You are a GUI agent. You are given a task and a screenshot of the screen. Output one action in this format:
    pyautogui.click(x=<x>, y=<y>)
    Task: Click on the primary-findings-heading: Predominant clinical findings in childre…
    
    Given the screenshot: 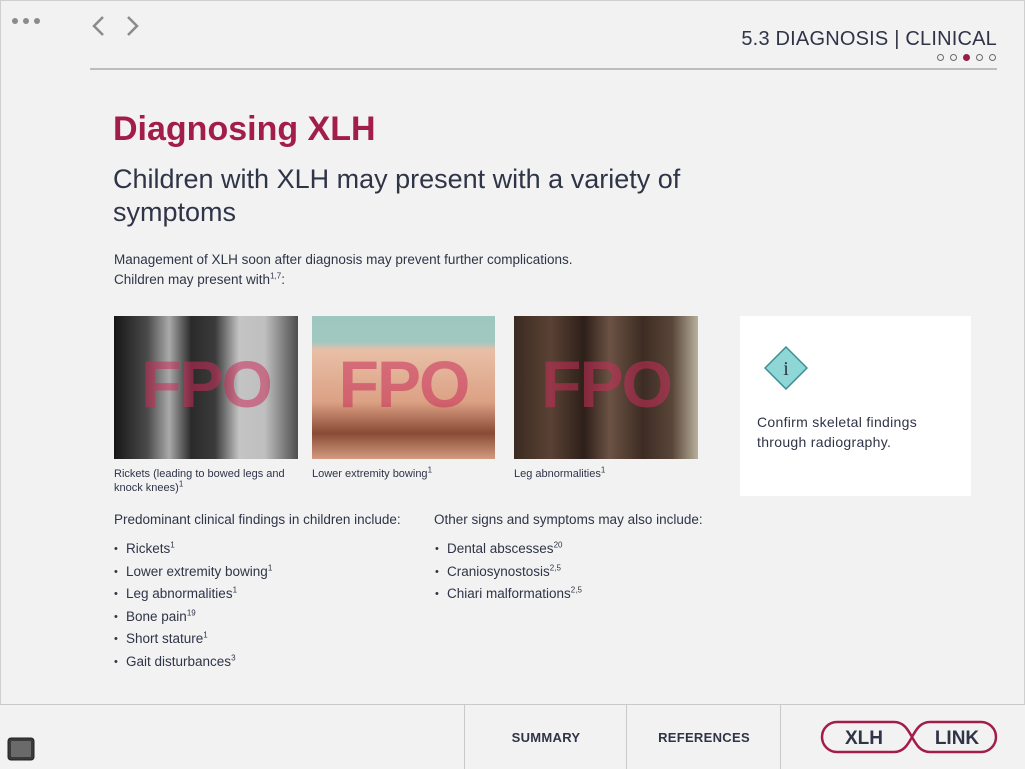 What is the action you would take?
    pyautogui.click(x=257, y=519)
    